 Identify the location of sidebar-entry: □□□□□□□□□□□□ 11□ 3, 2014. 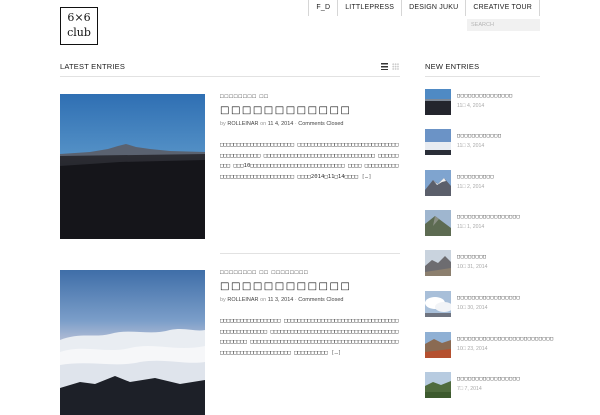
(482, 142).